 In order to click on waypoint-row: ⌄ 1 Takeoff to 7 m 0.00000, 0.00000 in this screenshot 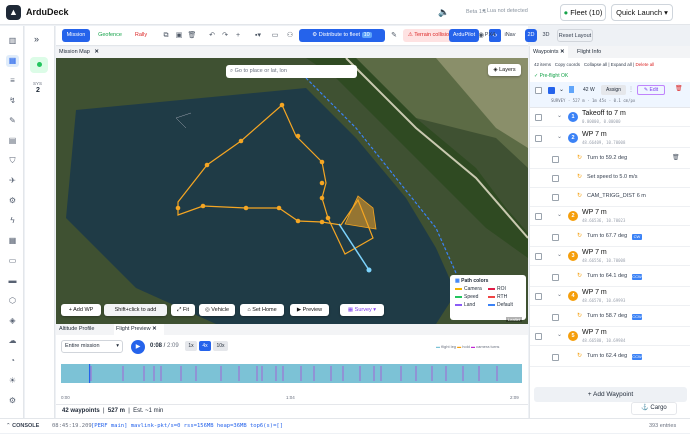, I will do `click(610, 117)`.